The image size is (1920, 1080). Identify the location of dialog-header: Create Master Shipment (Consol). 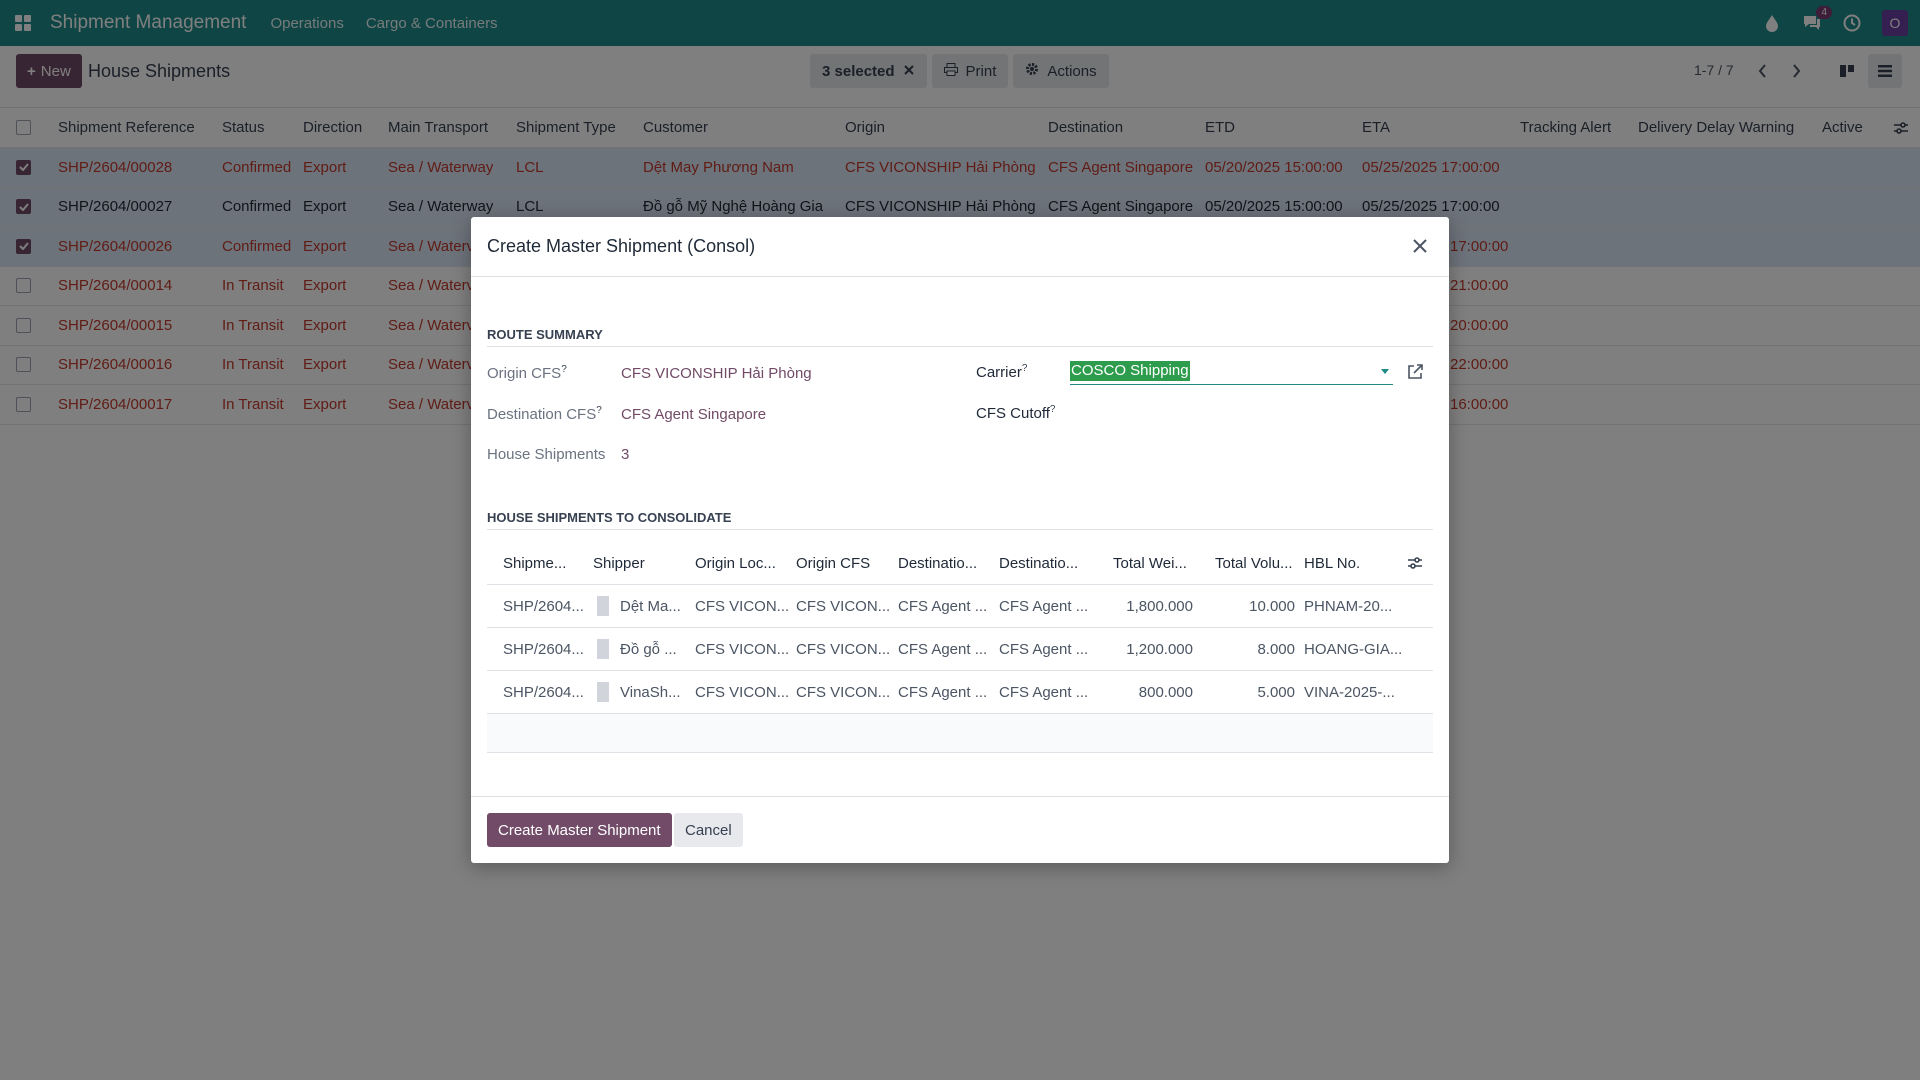
(960, 247).